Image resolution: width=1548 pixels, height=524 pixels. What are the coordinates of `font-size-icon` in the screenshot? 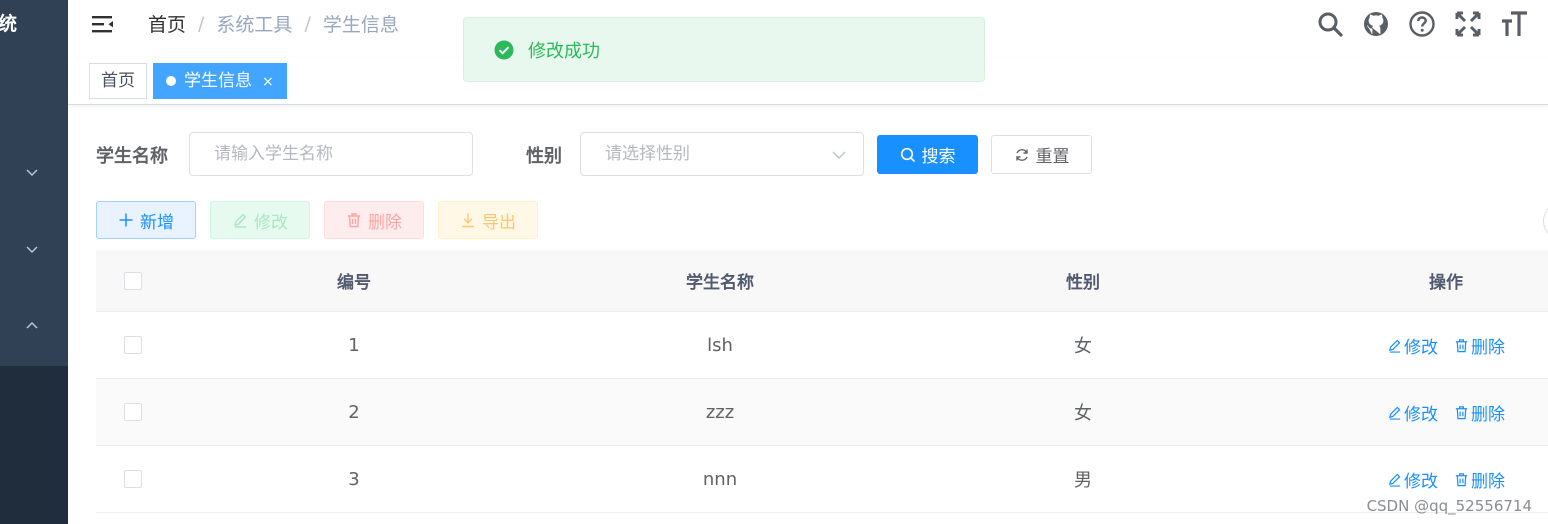 It's located at (1514, 24).